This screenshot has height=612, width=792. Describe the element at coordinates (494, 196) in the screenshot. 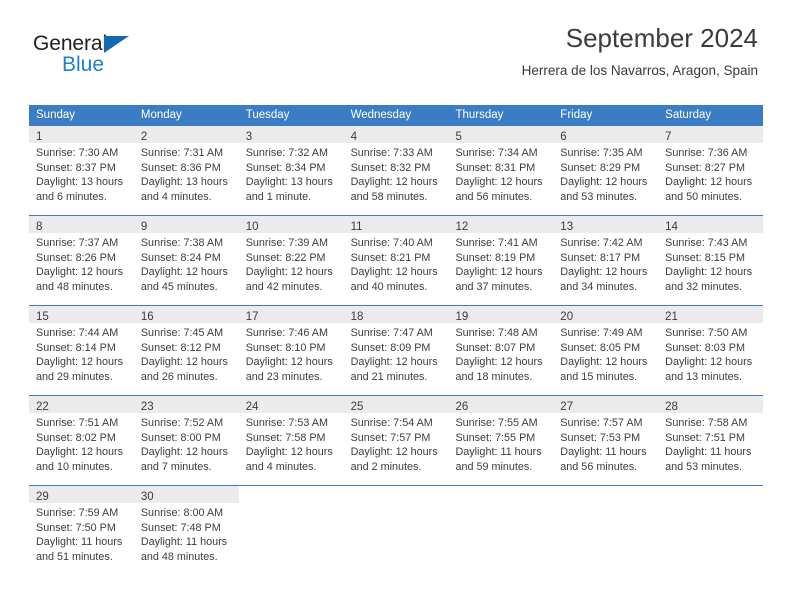

I see `daylight-duration-line2: and 56 minutes.` at that location.